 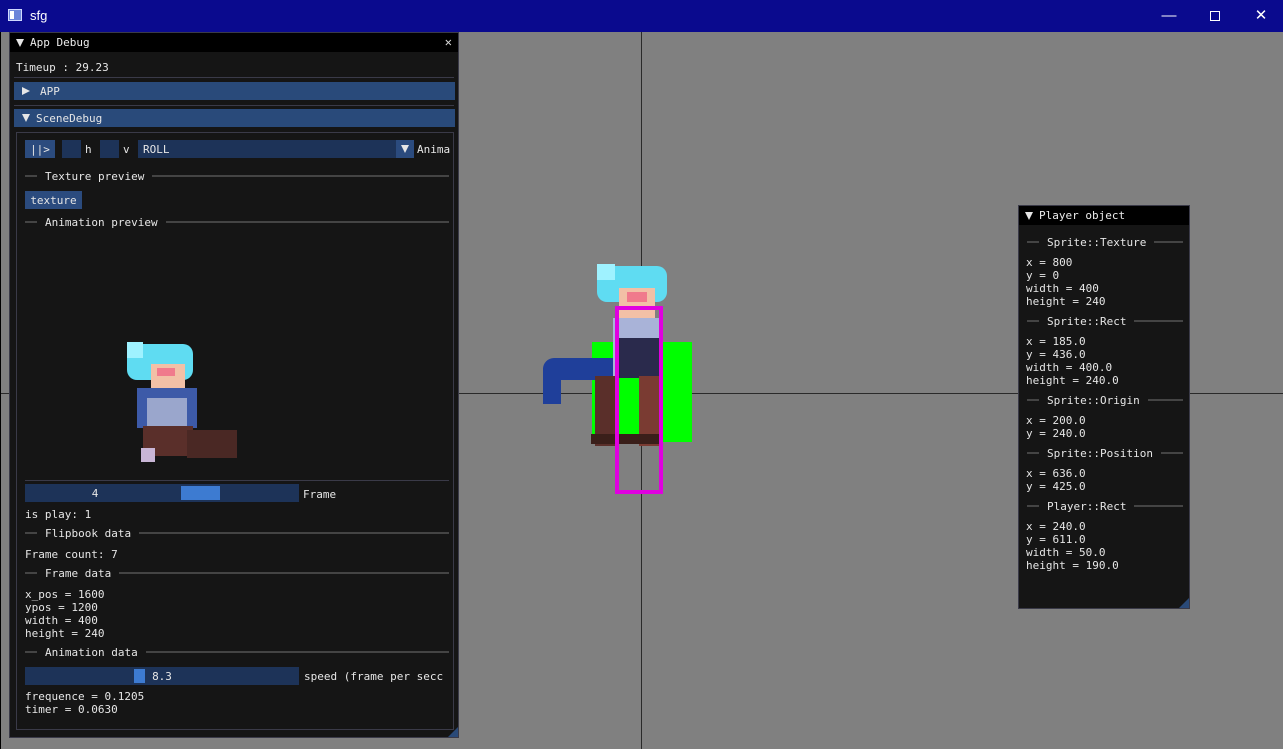 I want to click on frame-count-text: Frame count: 7, so click(x=71, y=554).